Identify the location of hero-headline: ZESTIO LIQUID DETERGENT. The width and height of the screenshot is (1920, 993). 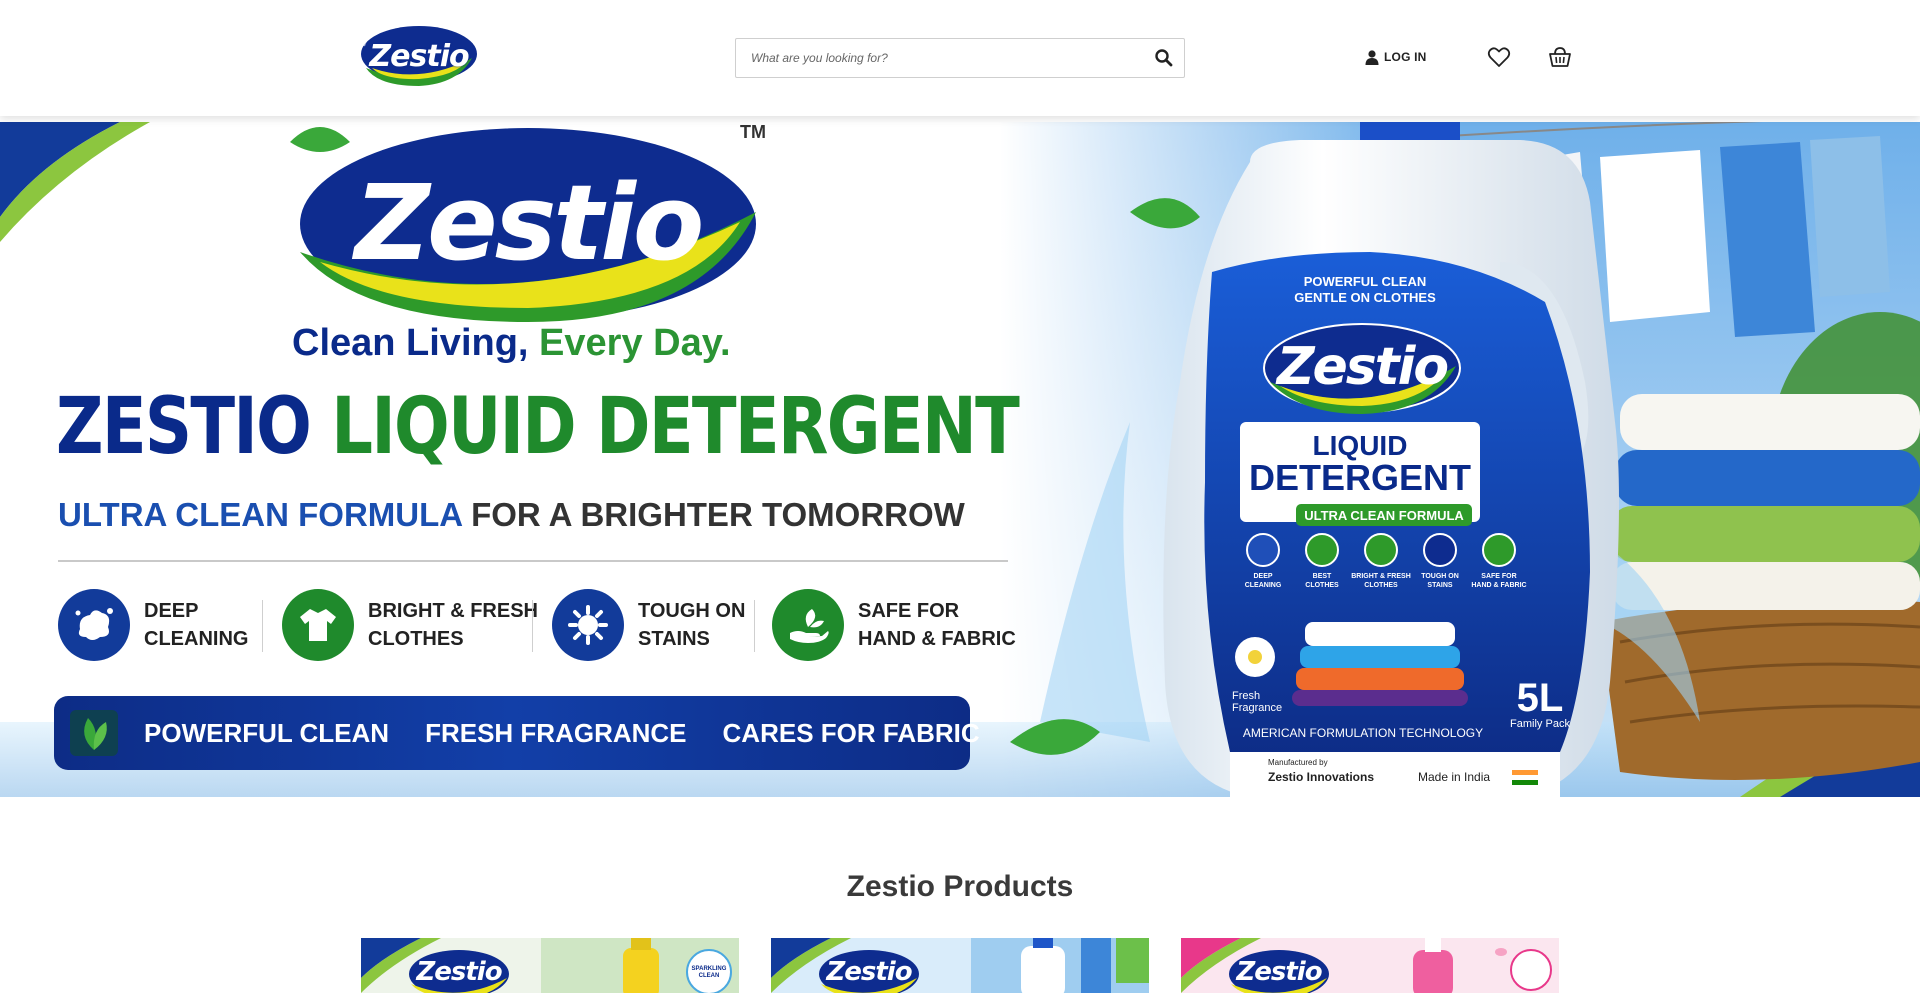
(538, 427).